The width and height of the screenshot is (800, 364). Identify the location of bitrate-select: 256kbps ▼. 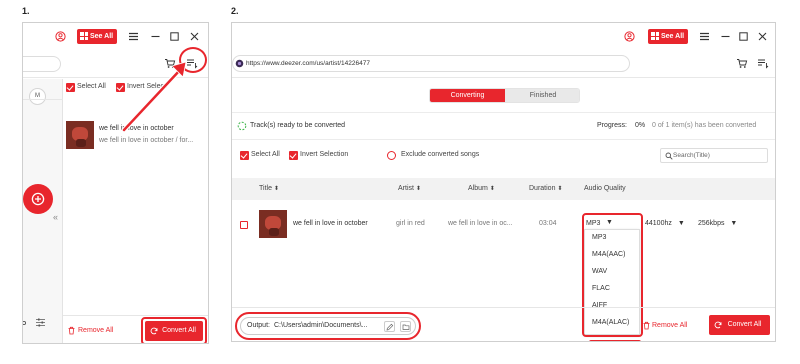
(717, 223).